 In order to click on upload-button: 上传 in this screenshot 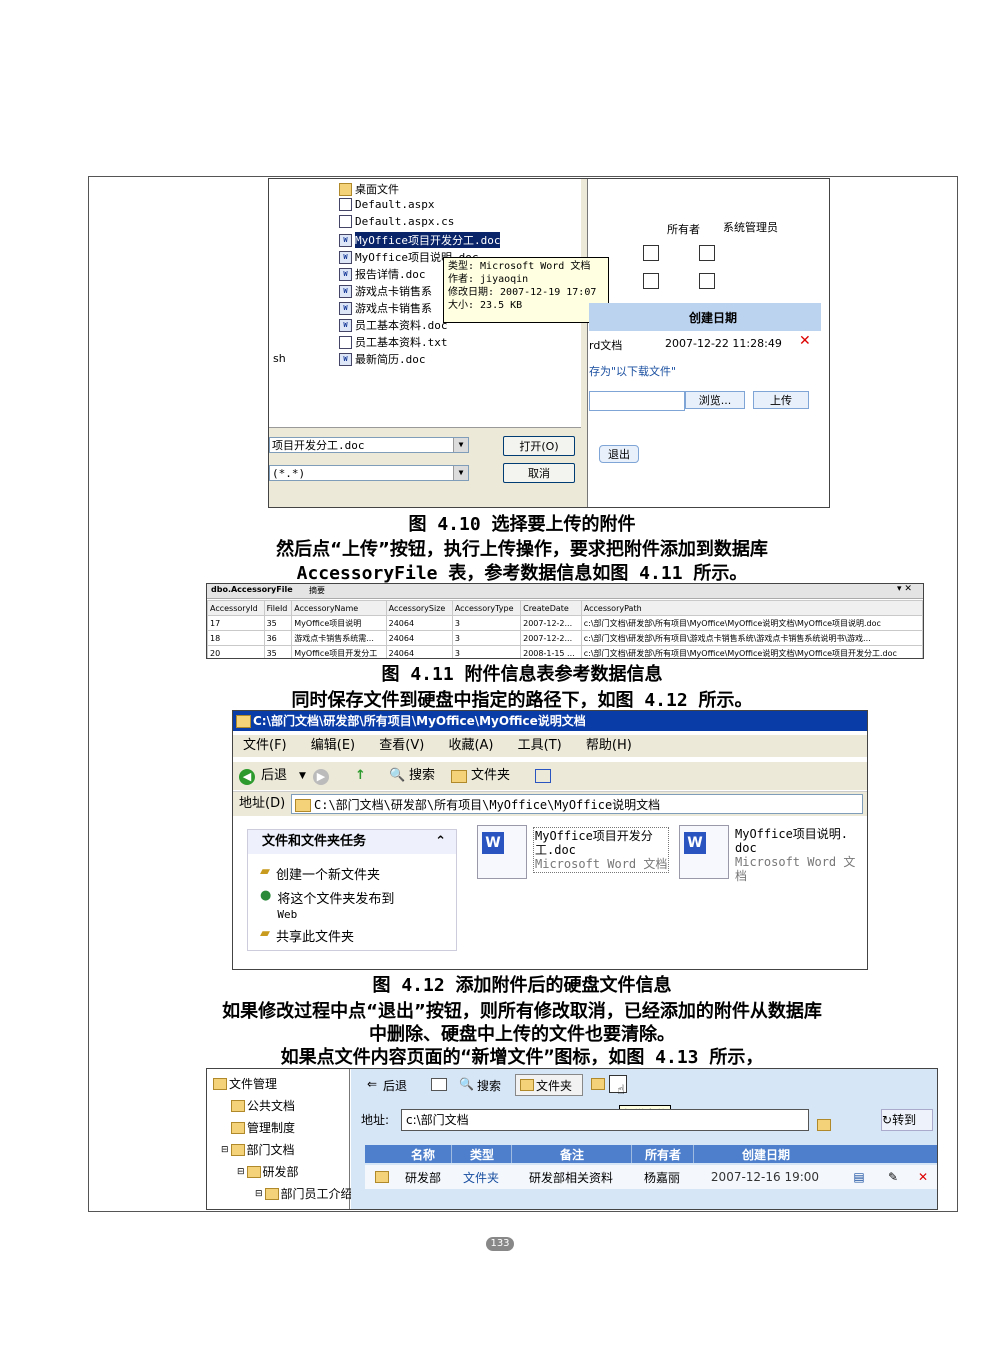, I will do `click(781, 400)`.